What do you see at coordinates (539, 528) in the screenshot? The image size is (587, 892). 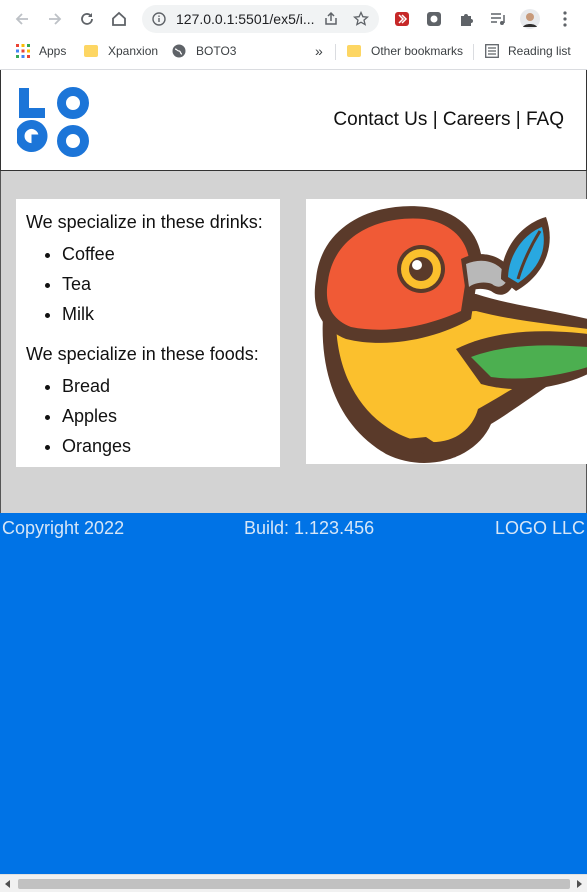 I see `footer-company: LOGO LLC` at bounding box center [539, 528].